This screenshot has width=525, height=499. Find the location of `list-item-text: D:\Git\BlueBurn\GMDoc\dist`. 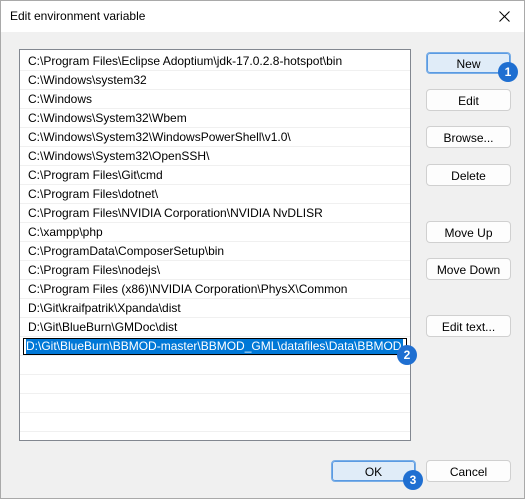

list-item-text: D:\Git\BlueBurn\GMDoc\dist is located at coordinates (103, 327).